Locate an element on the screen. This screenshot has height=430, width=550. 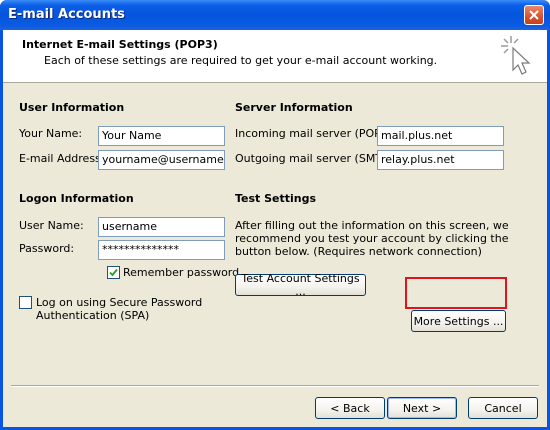
header-title: Internet E-mail Settings (POP3) is located at coordinates (120, 44).